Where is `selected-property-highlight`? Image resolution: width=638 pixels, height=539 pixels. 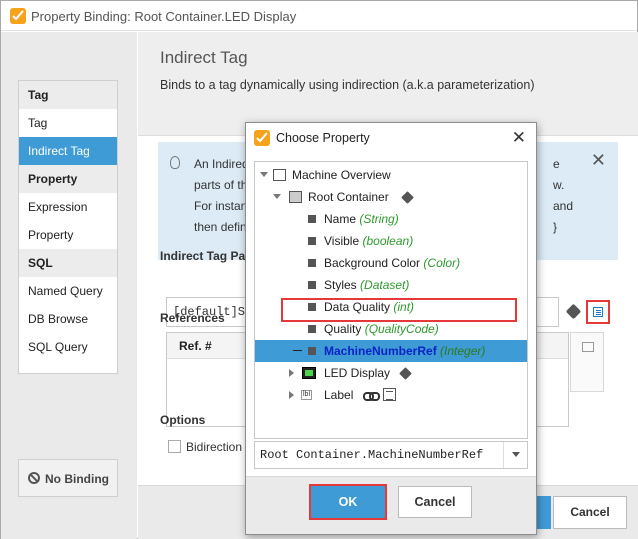 selected-property-highlight is located at coordinates (399, 310).